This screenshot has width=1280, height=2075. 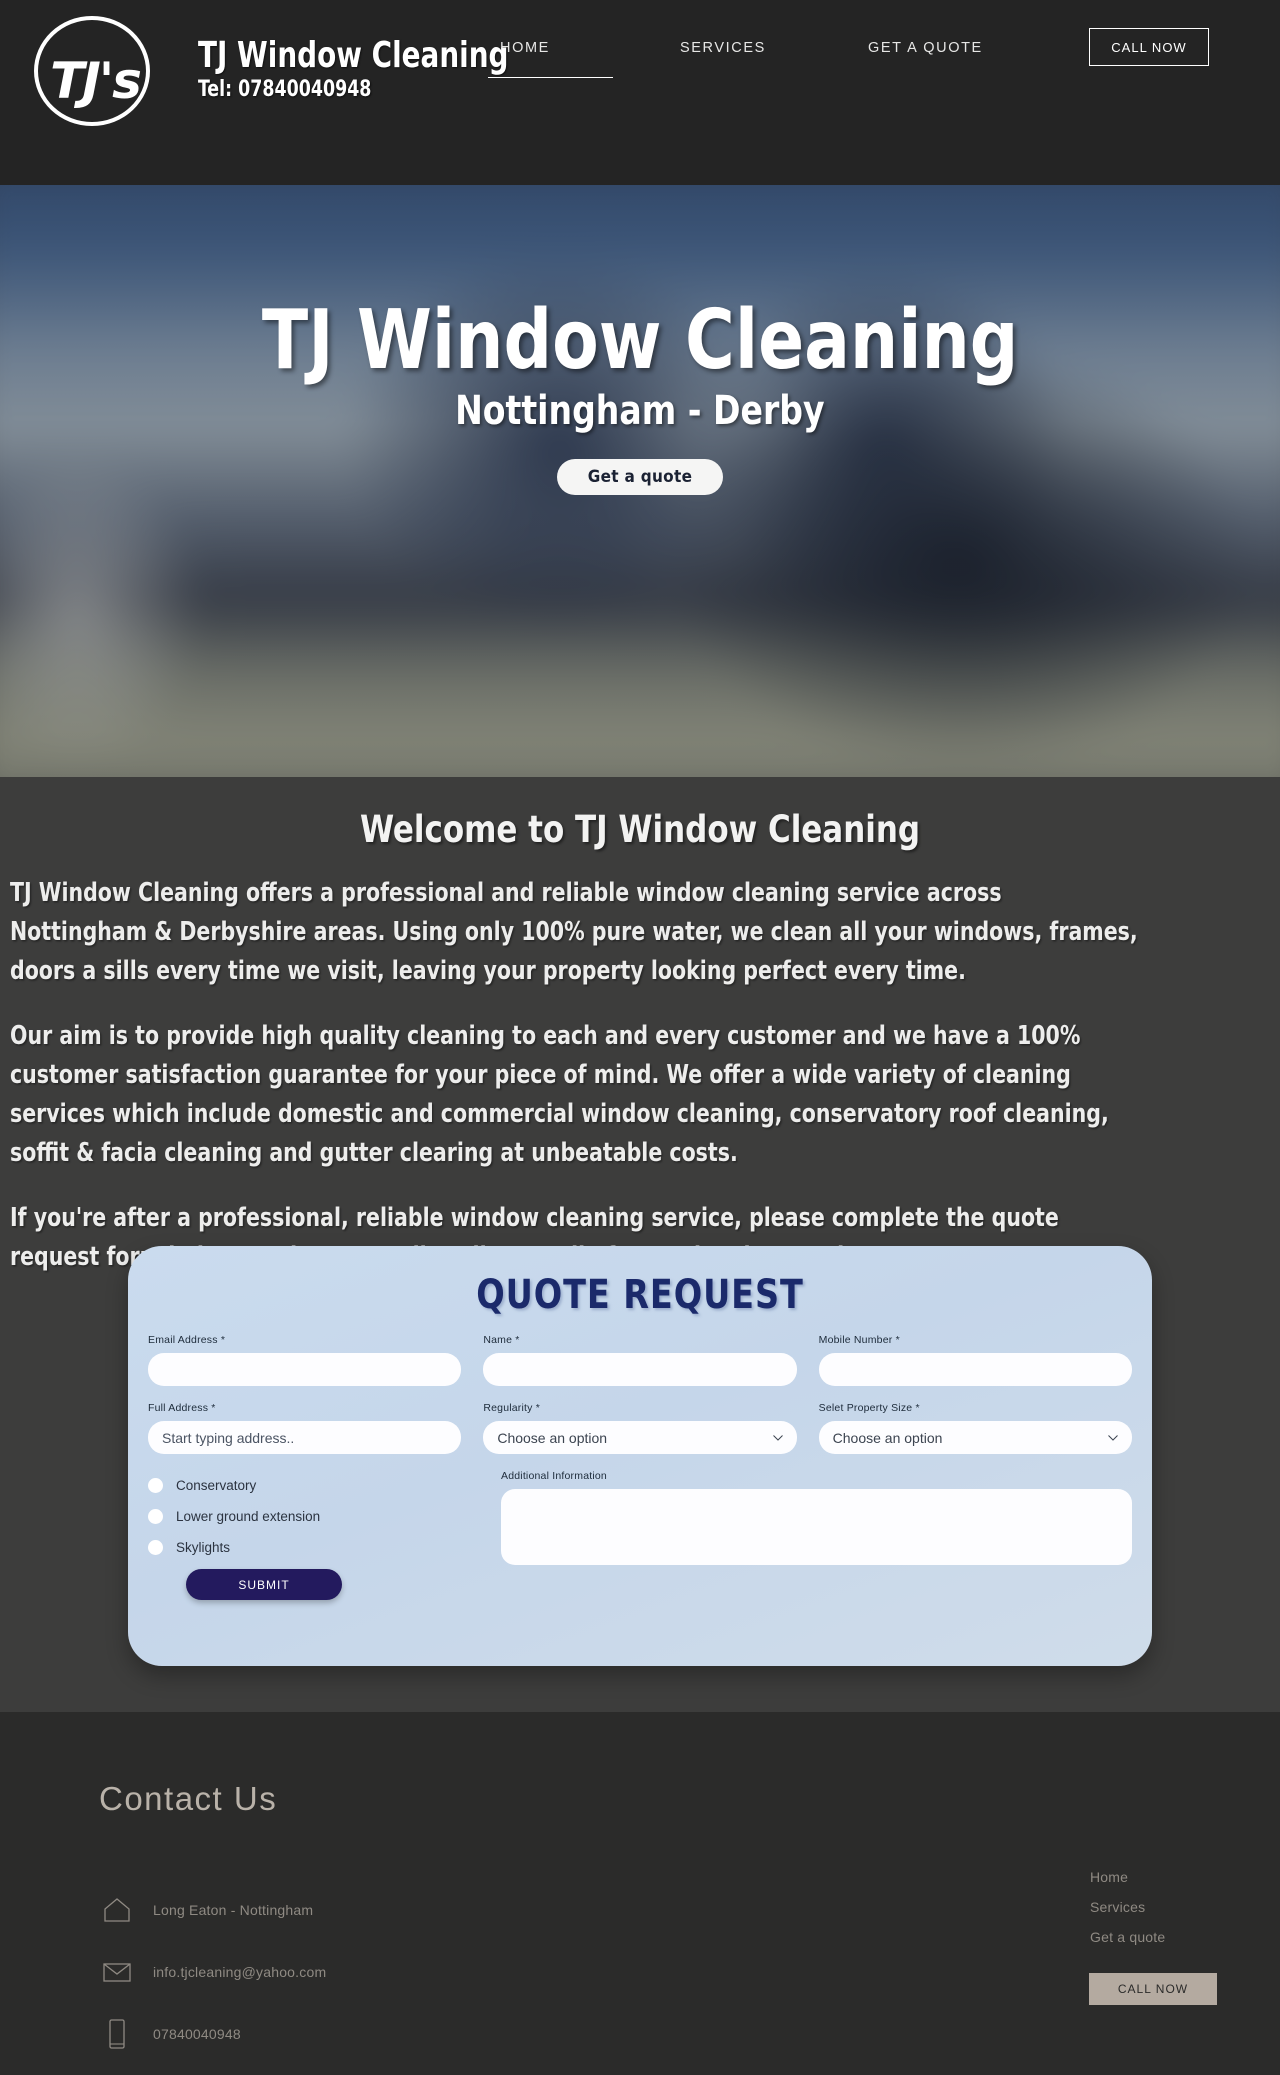 What do you see at coordinates (816, 1527) in the screenshot?
I see `additional-information-textarea` at bounding box center [816, 1527].